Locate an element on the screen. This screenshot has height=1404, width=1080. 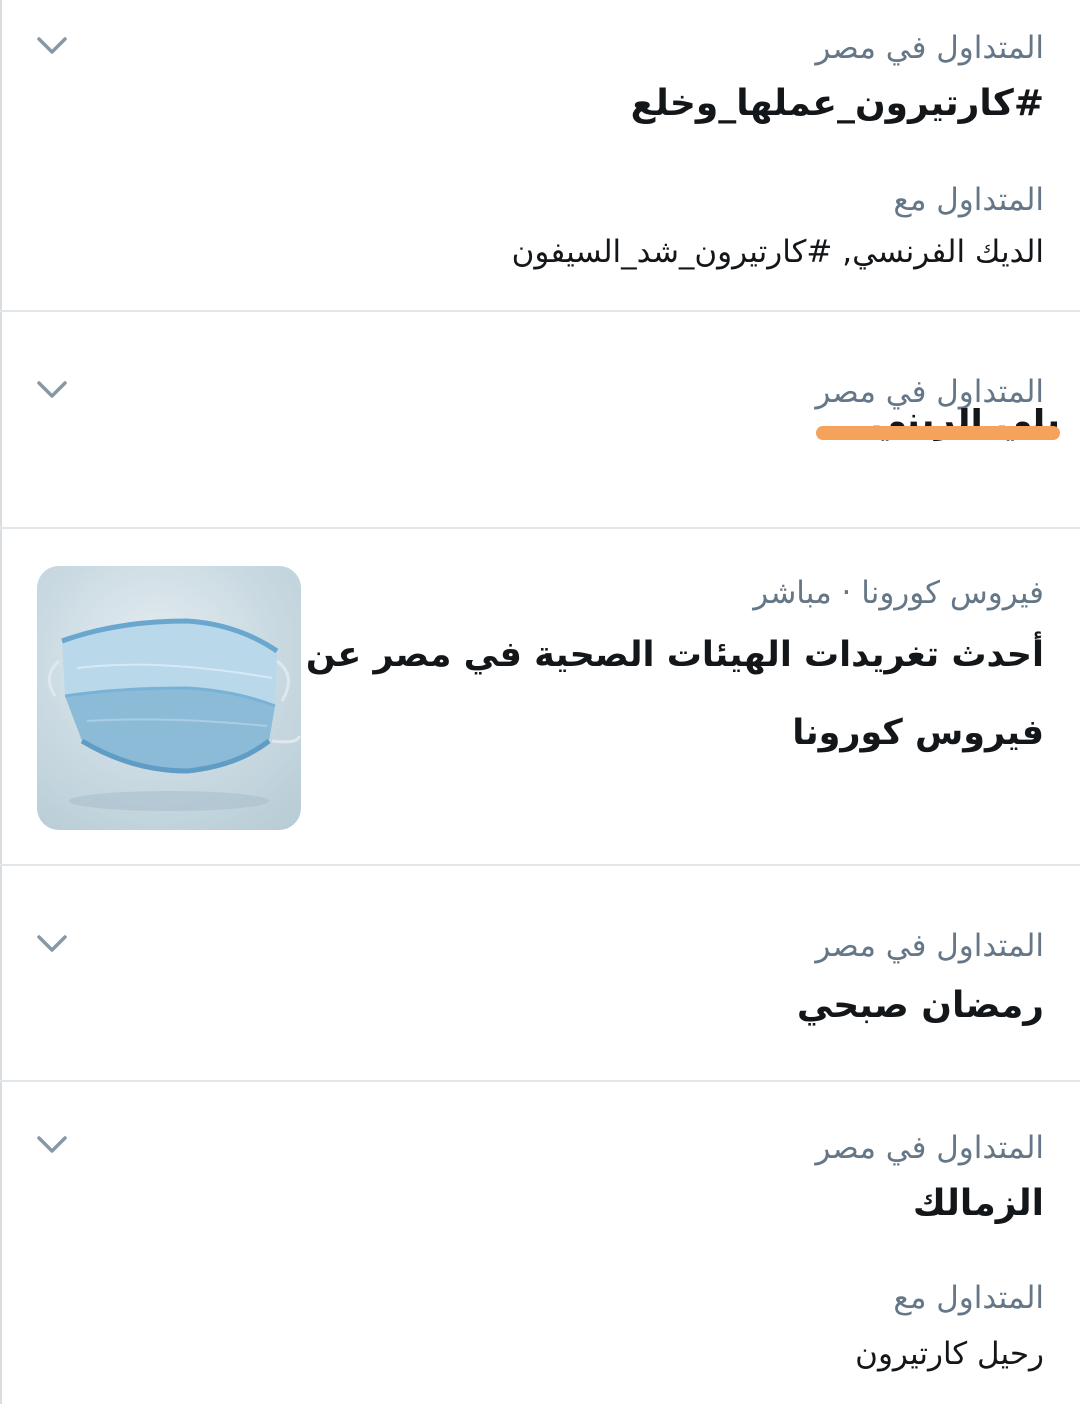
redaction-mark is located at coordinates (938, 433).